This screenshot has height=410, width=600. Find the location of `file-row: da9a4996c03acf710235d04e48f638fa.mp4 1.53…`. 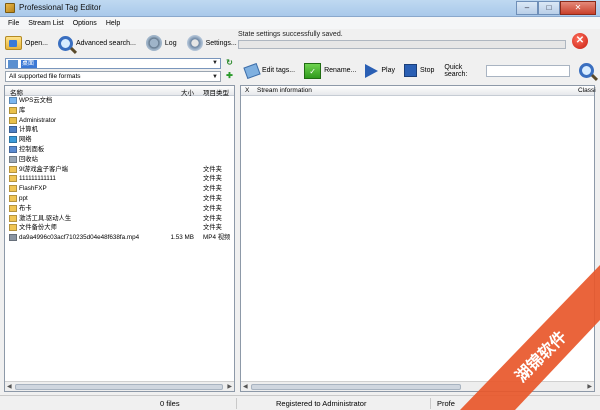

file-row: da9a4996c03acf710235d04e48f638fa.mp4 1.53… is located at coordinates (119, 238).